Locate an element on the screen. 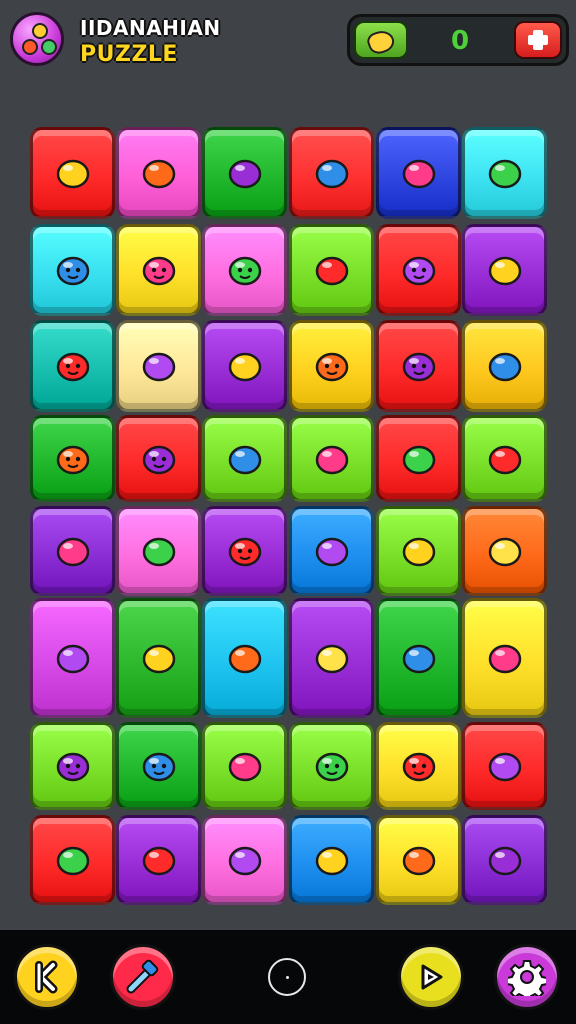  balloon-icon is located at coordinates (504, 174).